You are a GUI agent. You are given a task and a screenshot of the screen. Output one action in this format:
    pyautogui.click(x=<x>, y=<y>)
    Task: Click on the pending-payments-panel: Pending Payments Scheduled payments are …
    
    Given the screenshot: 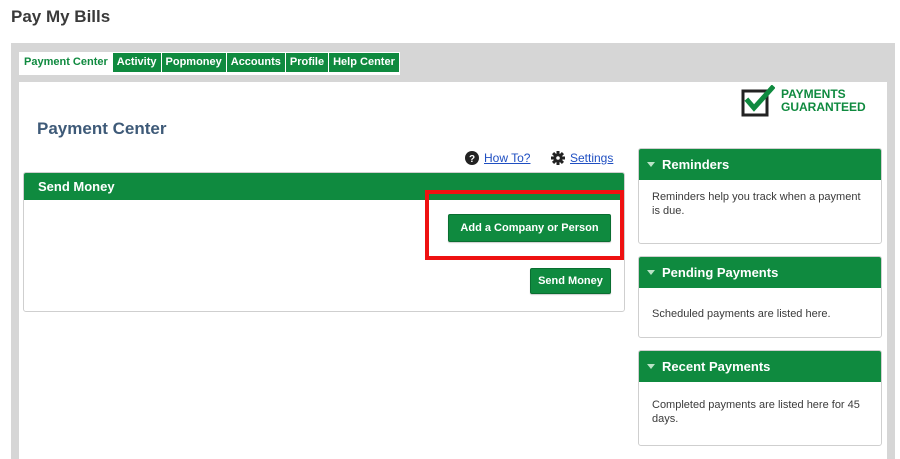 What is the action you would take?
    pyautogui.click(x=760, y=297)
    